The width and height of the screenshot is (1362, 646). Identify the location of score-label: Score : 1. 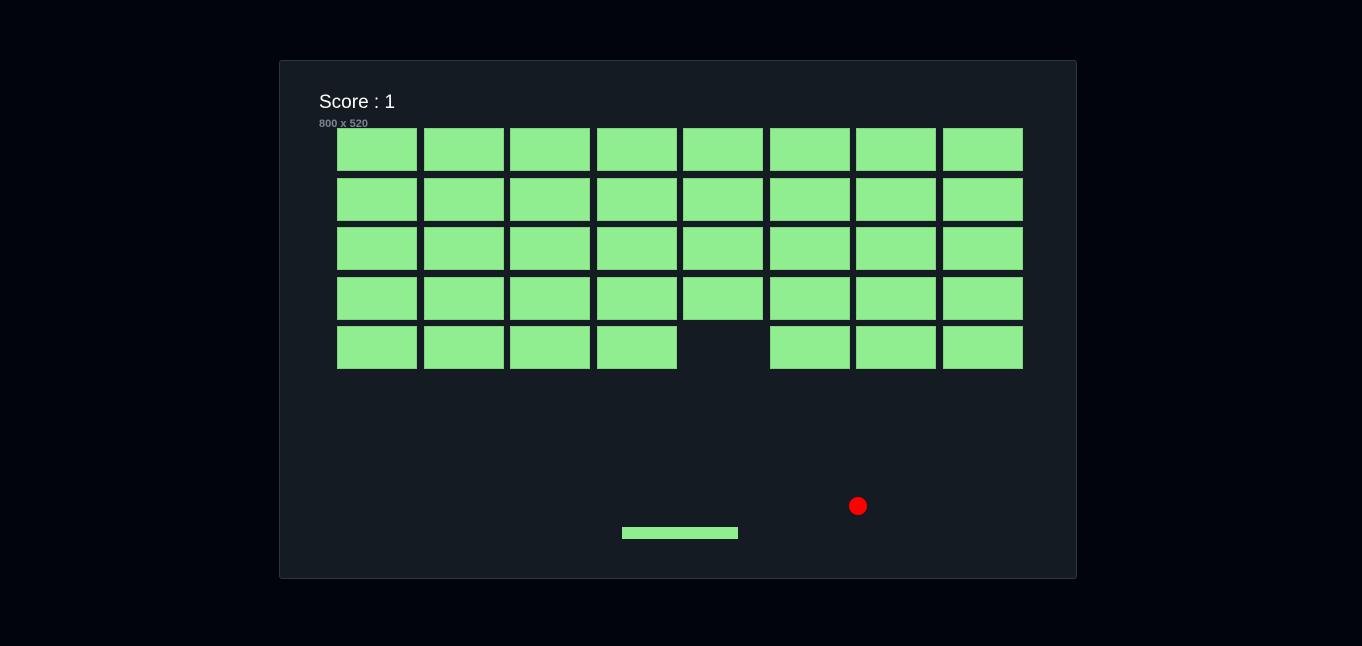
(357, 102).